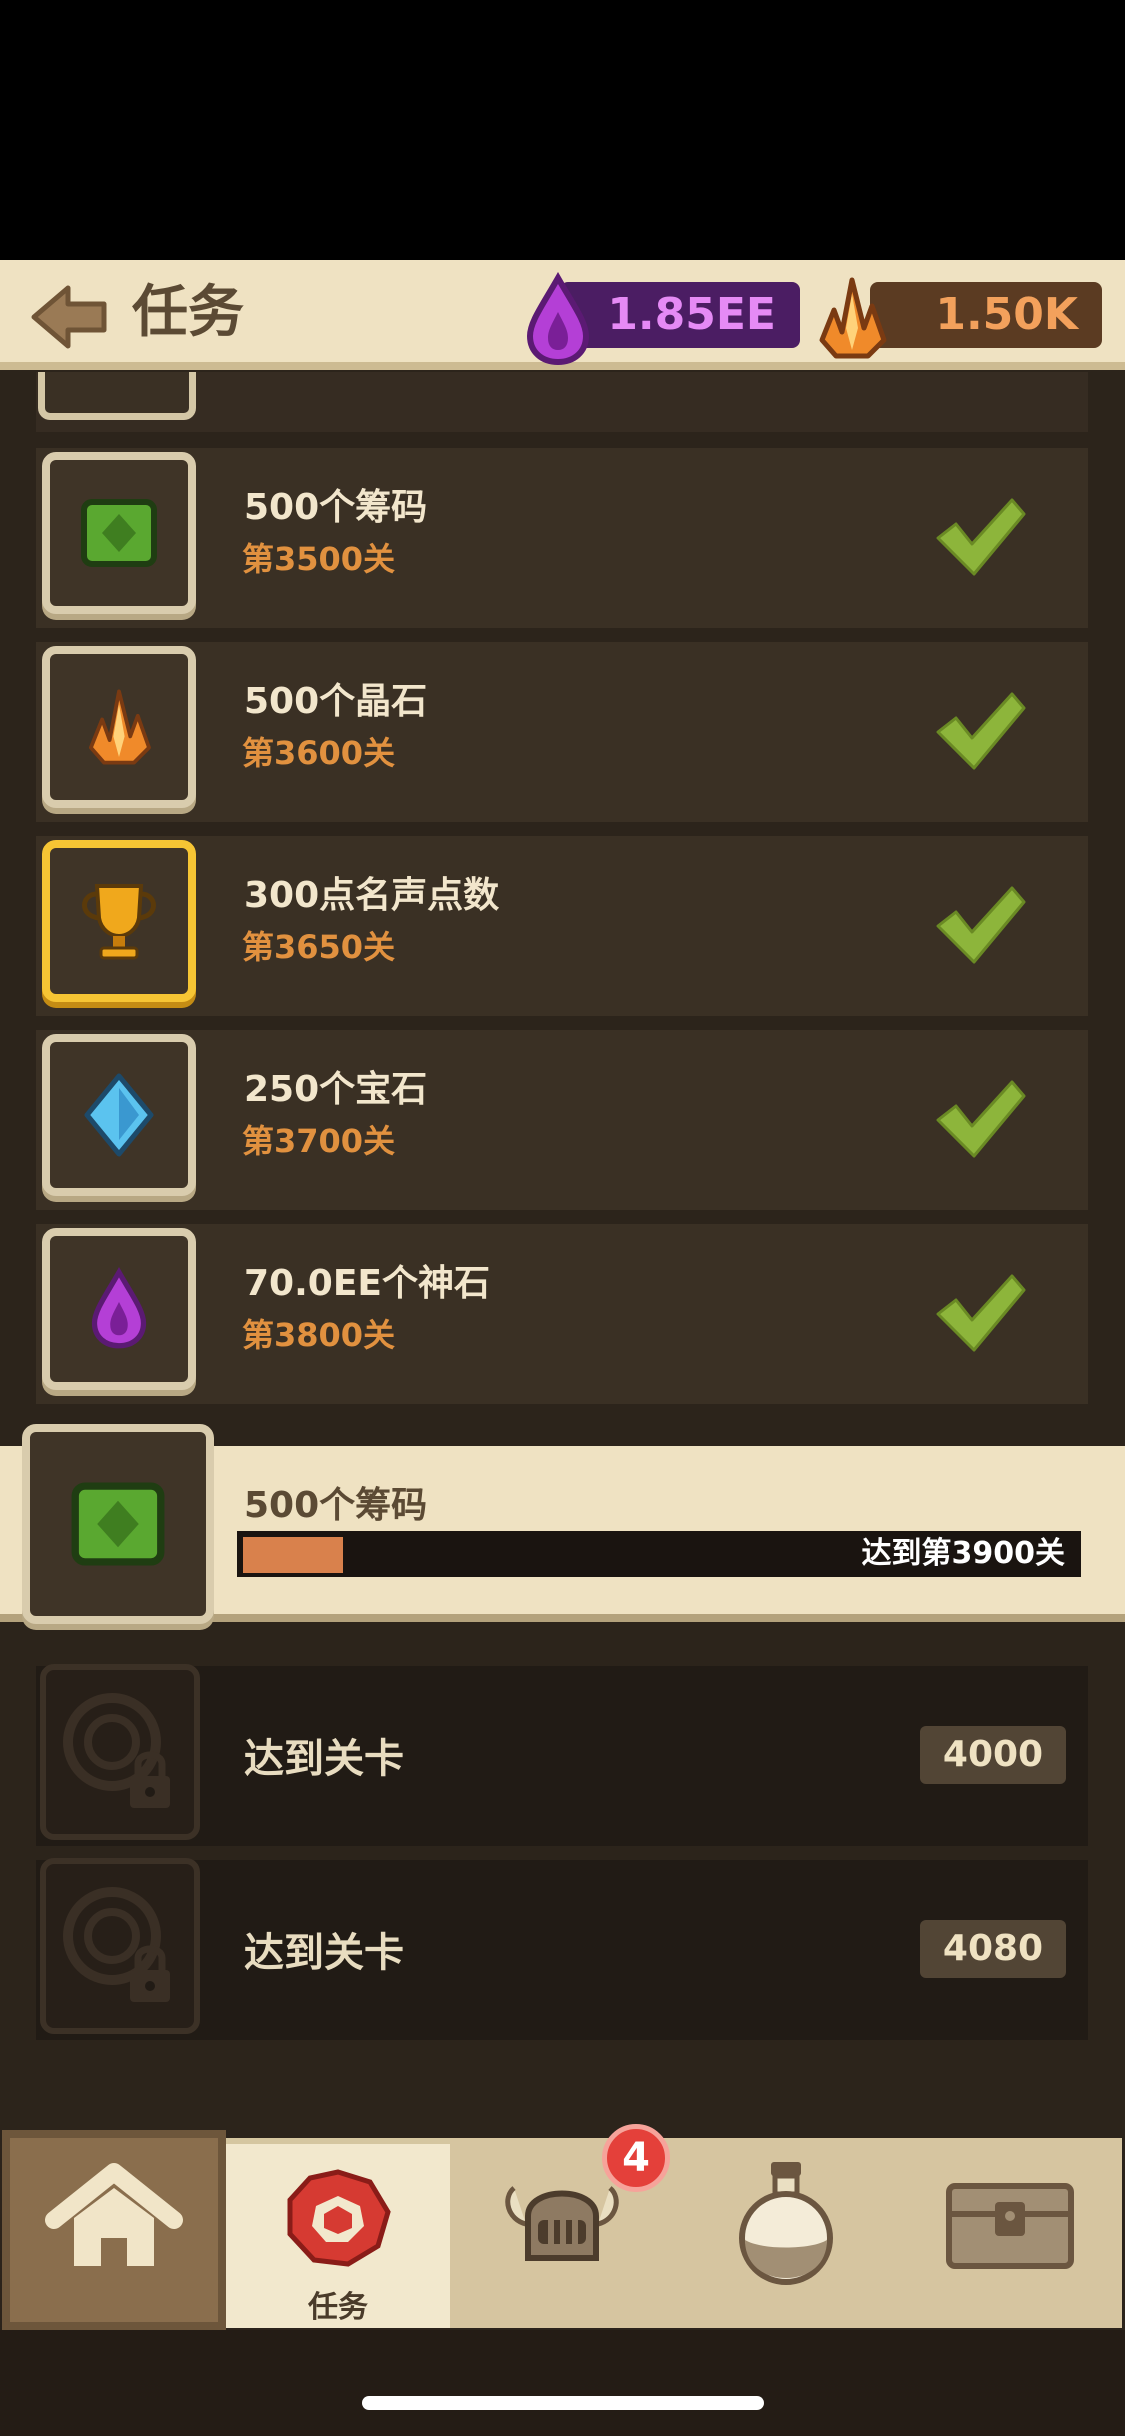 This screenshot has width=1125, height=2436. I want to click on status-area, so click(562, 130).